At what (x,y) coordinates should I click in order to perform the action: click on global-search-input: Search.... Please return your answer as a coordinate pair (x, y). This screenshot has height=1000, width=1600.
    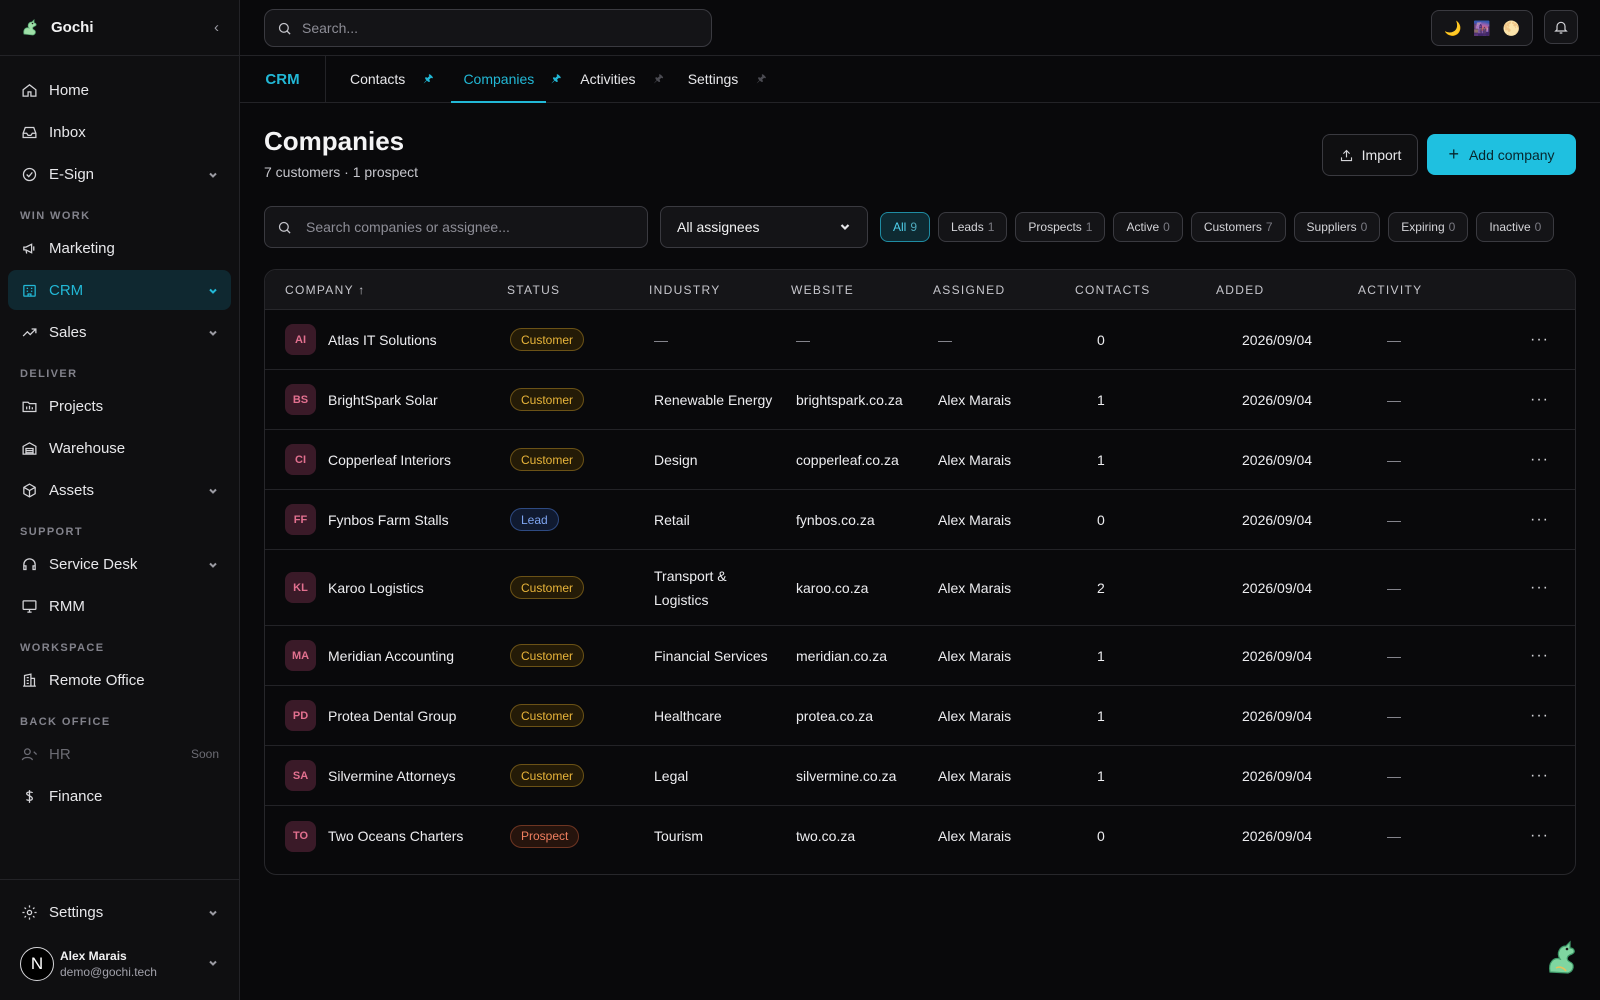
    Looking at the image, I should click on (488, 28).